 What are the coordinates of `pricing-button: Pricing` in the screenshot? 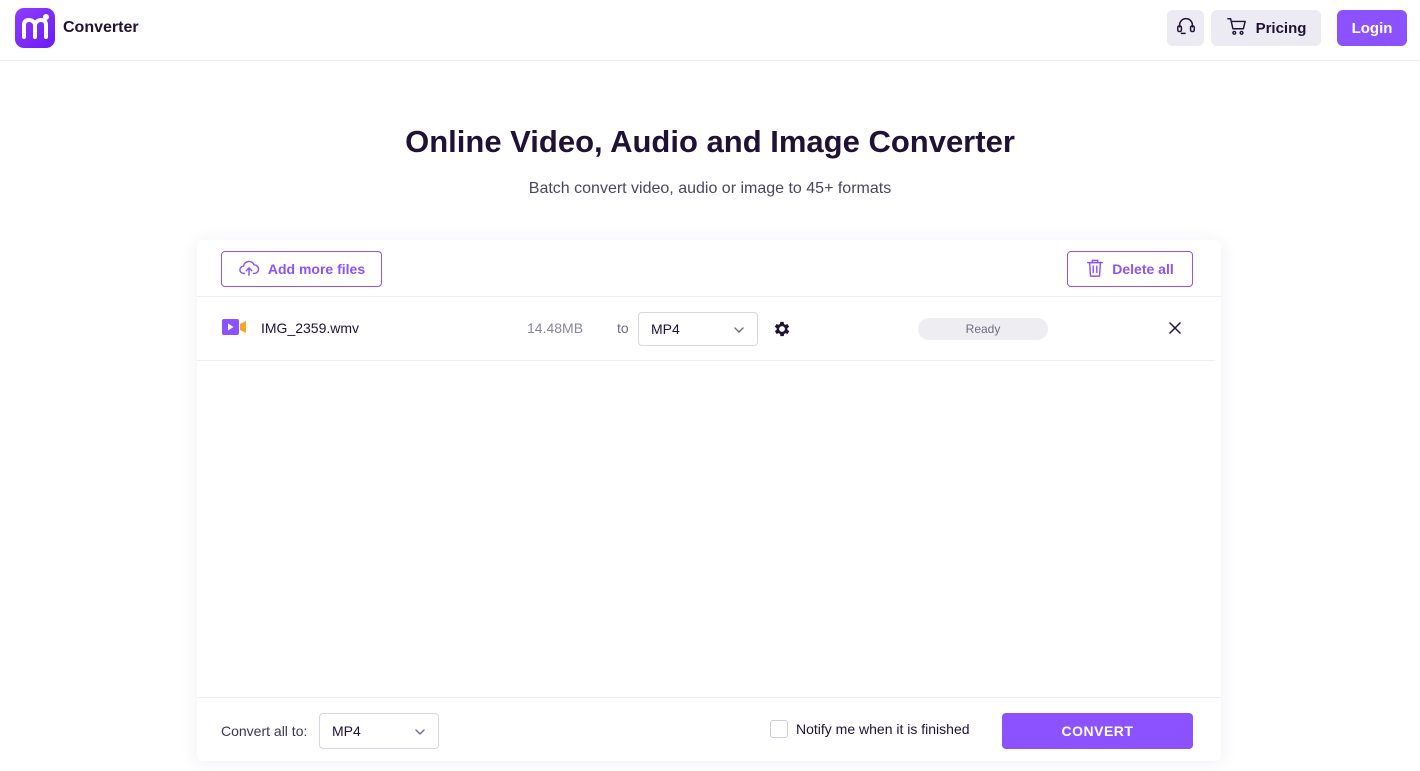 It's located at (1266, 28).